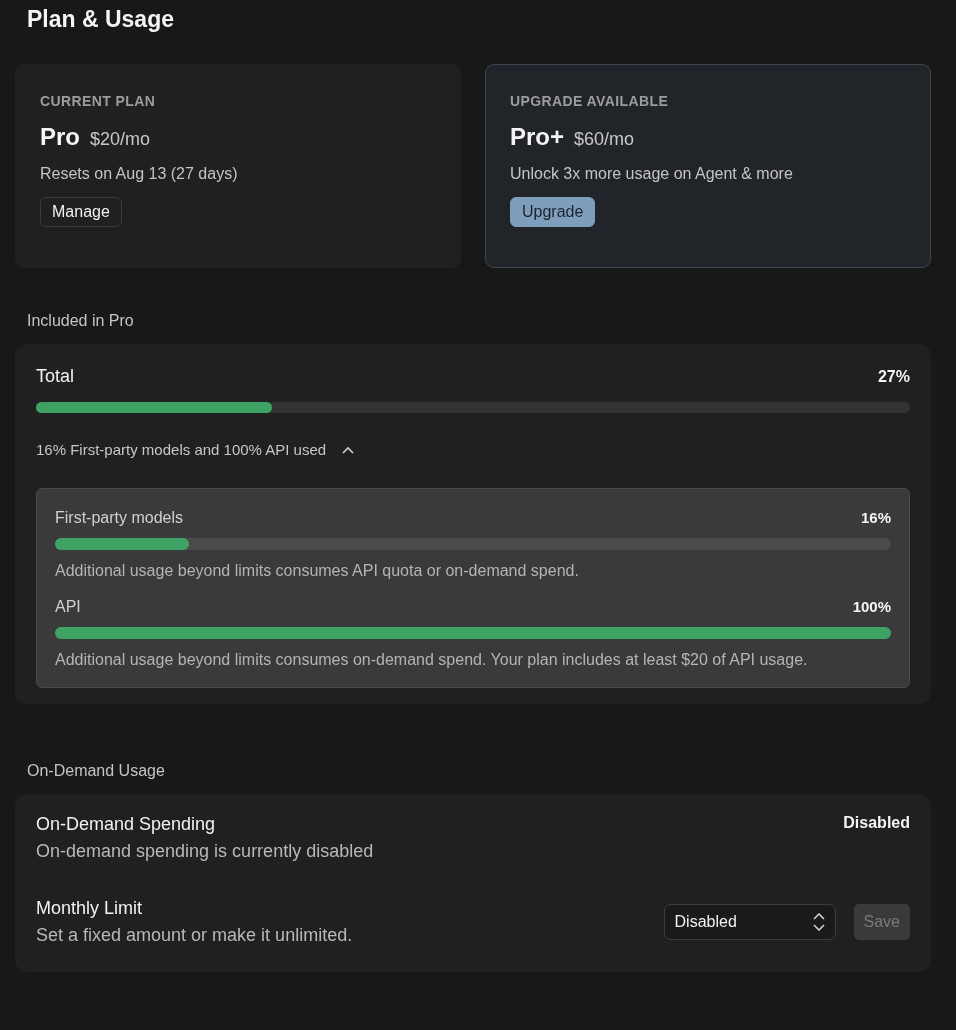 The image size is (956, 1030). Describe the element at coordinates (181, 449) in the screenshot. I see `usage-summary: 16% First-party models and 100% API used` at that location.